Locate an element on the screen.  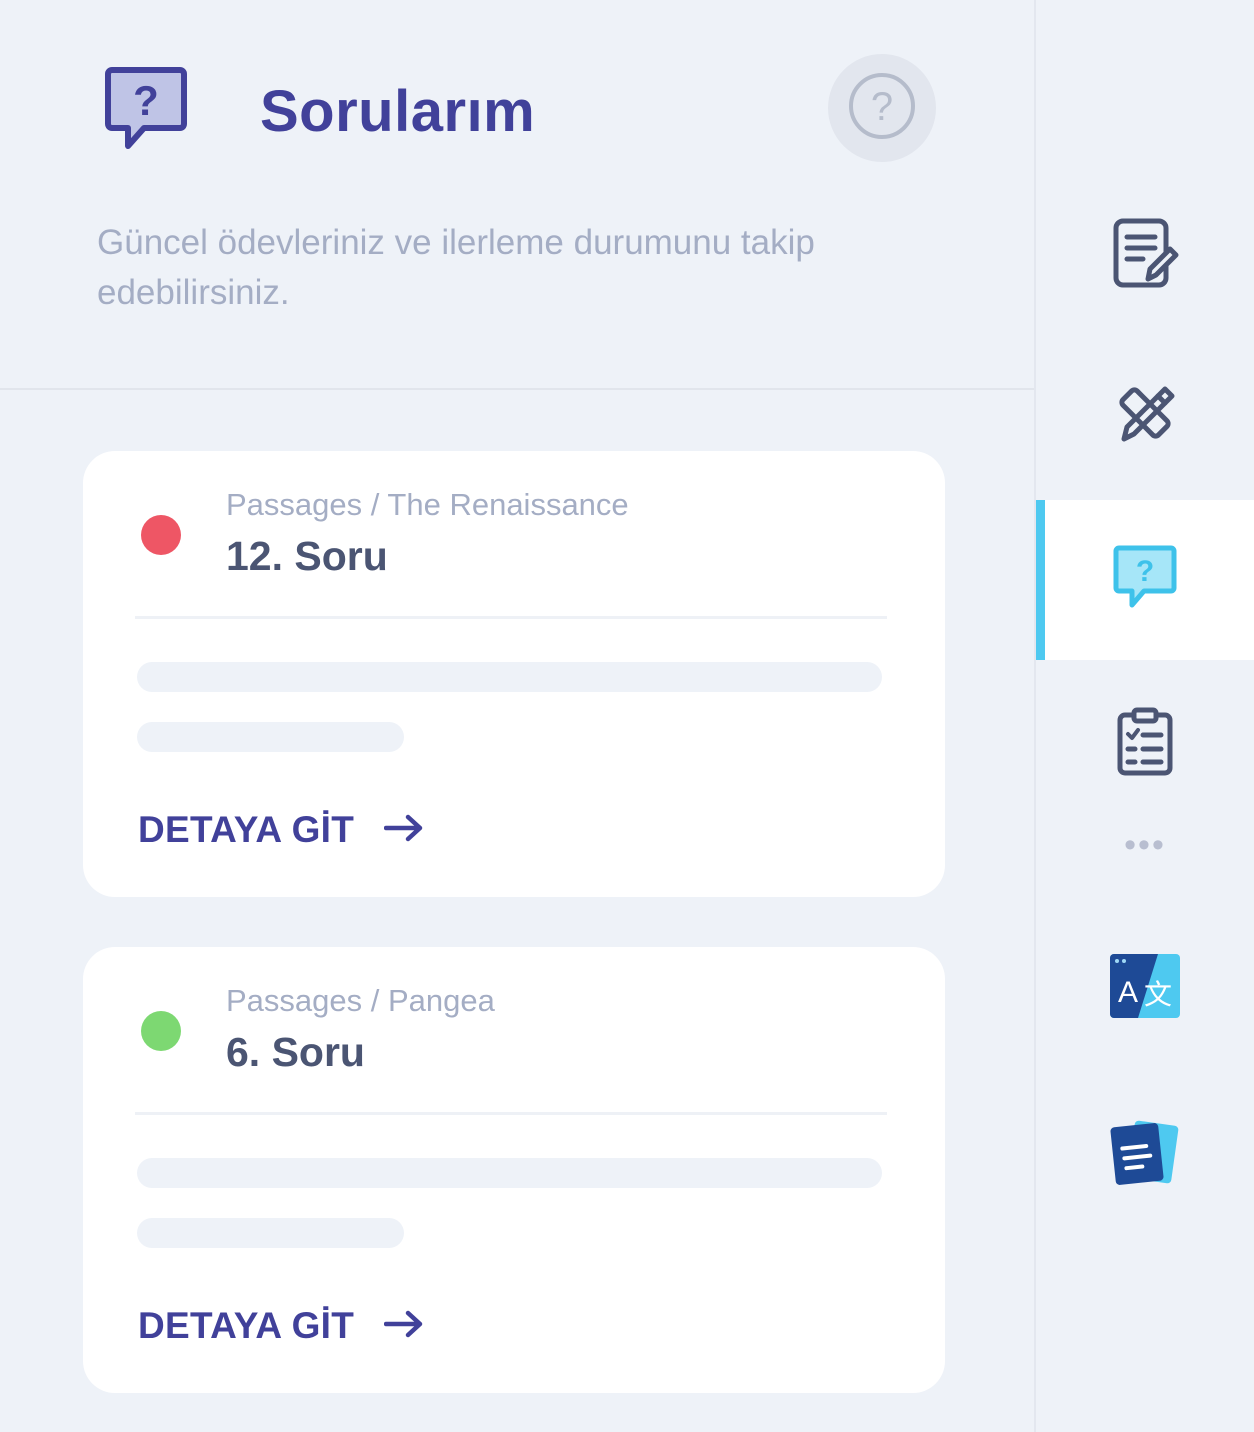
clipboard-checklist-icon is located at coordinates (1145, 744).